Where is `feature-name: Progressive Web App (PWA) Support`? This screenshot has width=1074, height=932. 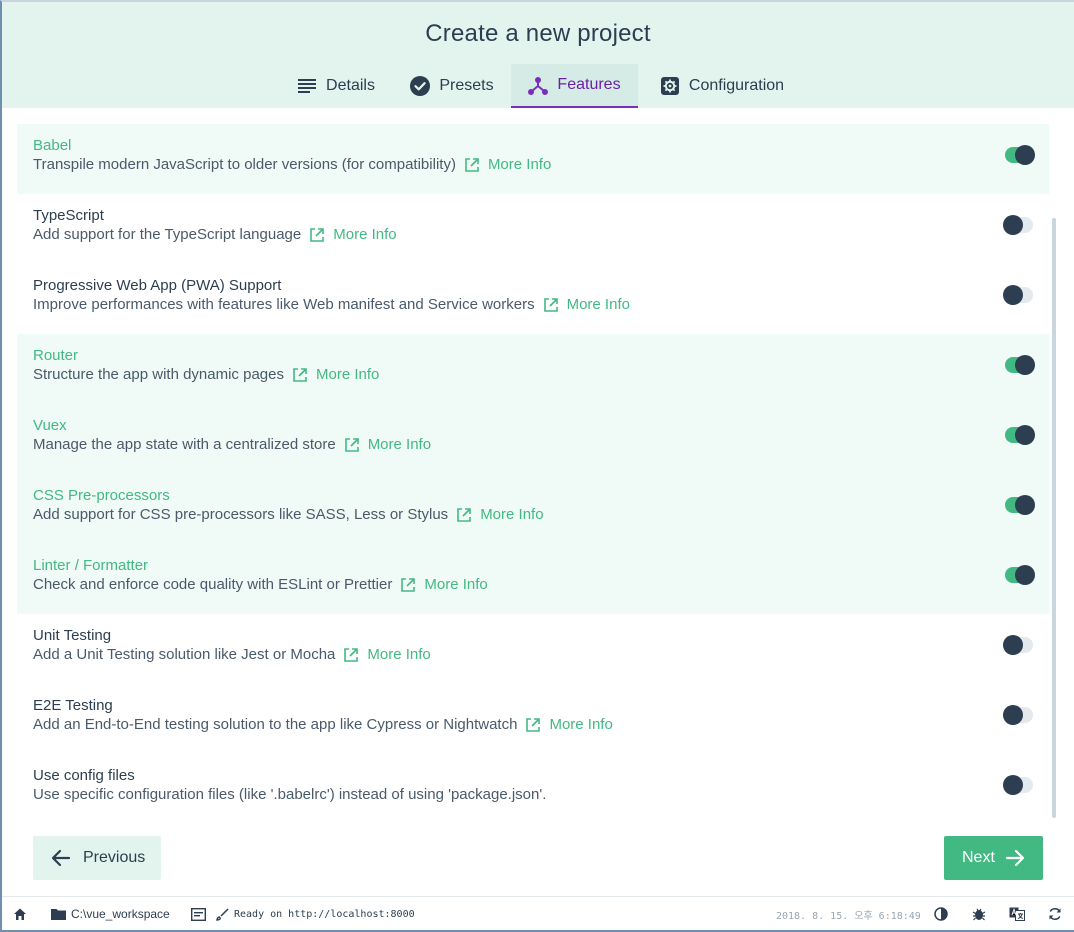 feature-name: Progressive Web App (PWA) Support is located at coordinates (157, 285).